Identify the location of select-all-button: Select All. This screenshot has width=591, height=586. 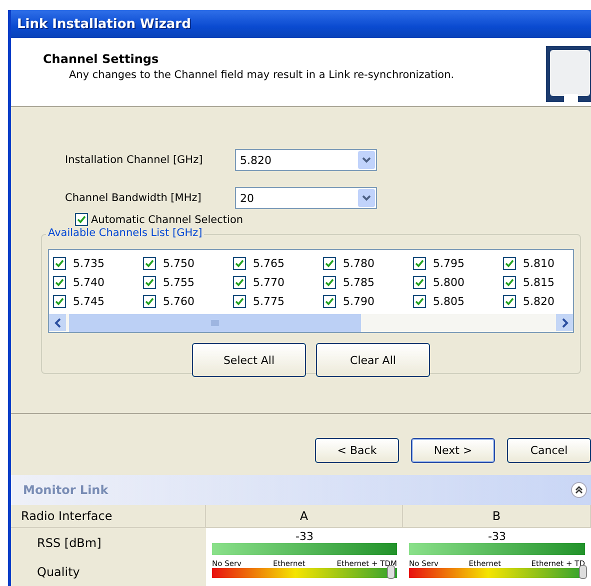
(249, 360).